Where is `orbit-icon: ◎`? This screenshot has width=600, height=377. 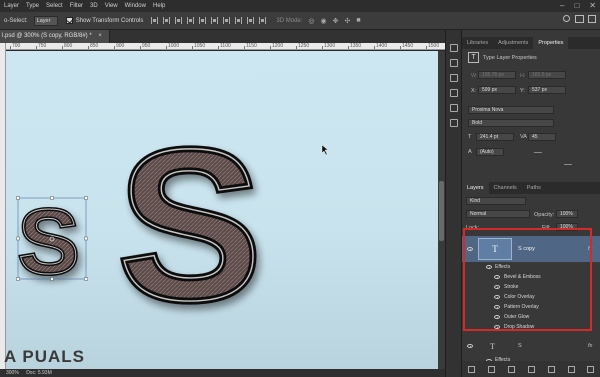
orbit-icon: ◎ is located at coordinates (311, 21).